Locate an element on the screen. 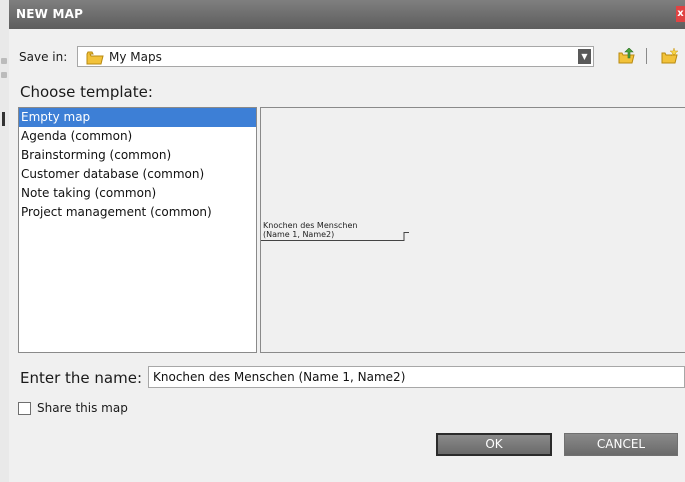  preview-node-connector is located at coordinates (335, 236).